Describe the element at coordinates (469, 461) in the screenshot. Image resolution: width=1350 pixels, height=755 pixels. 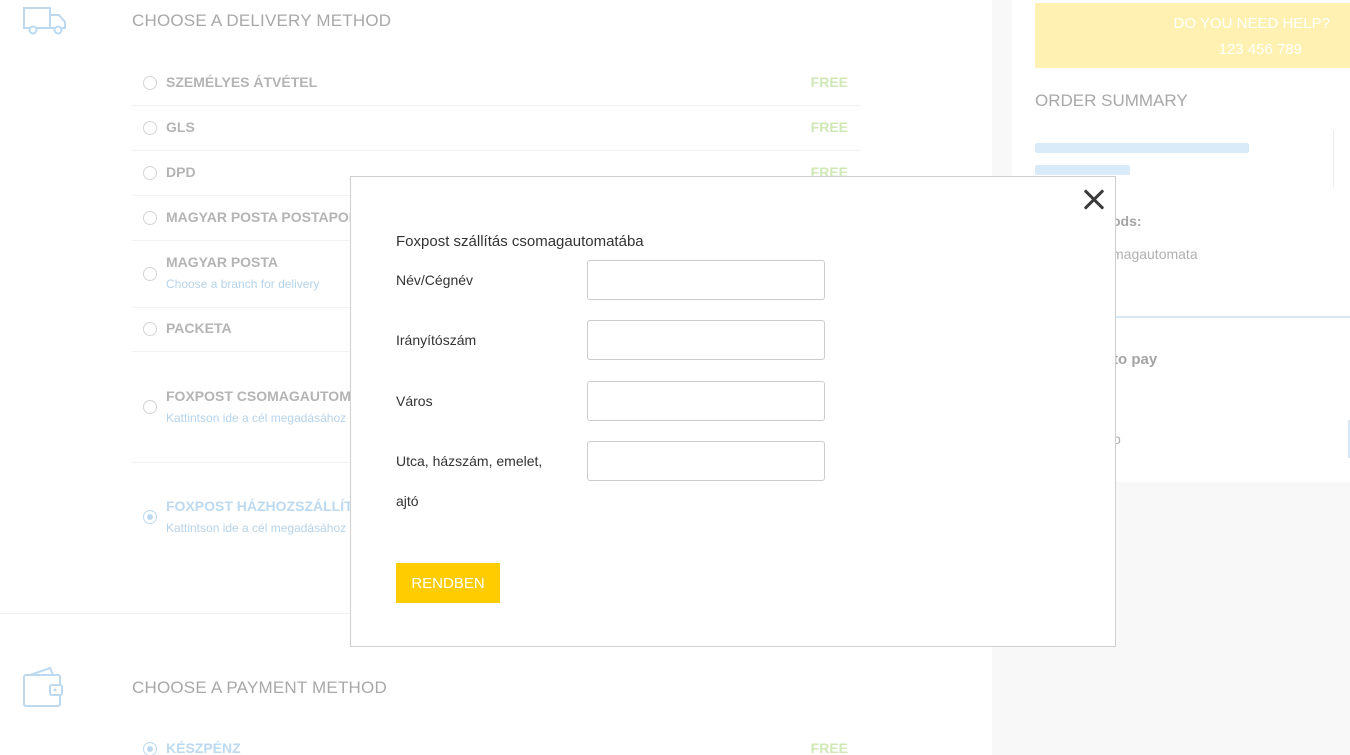
I see `street-label: Utca, házszám, emelet,` at that location.